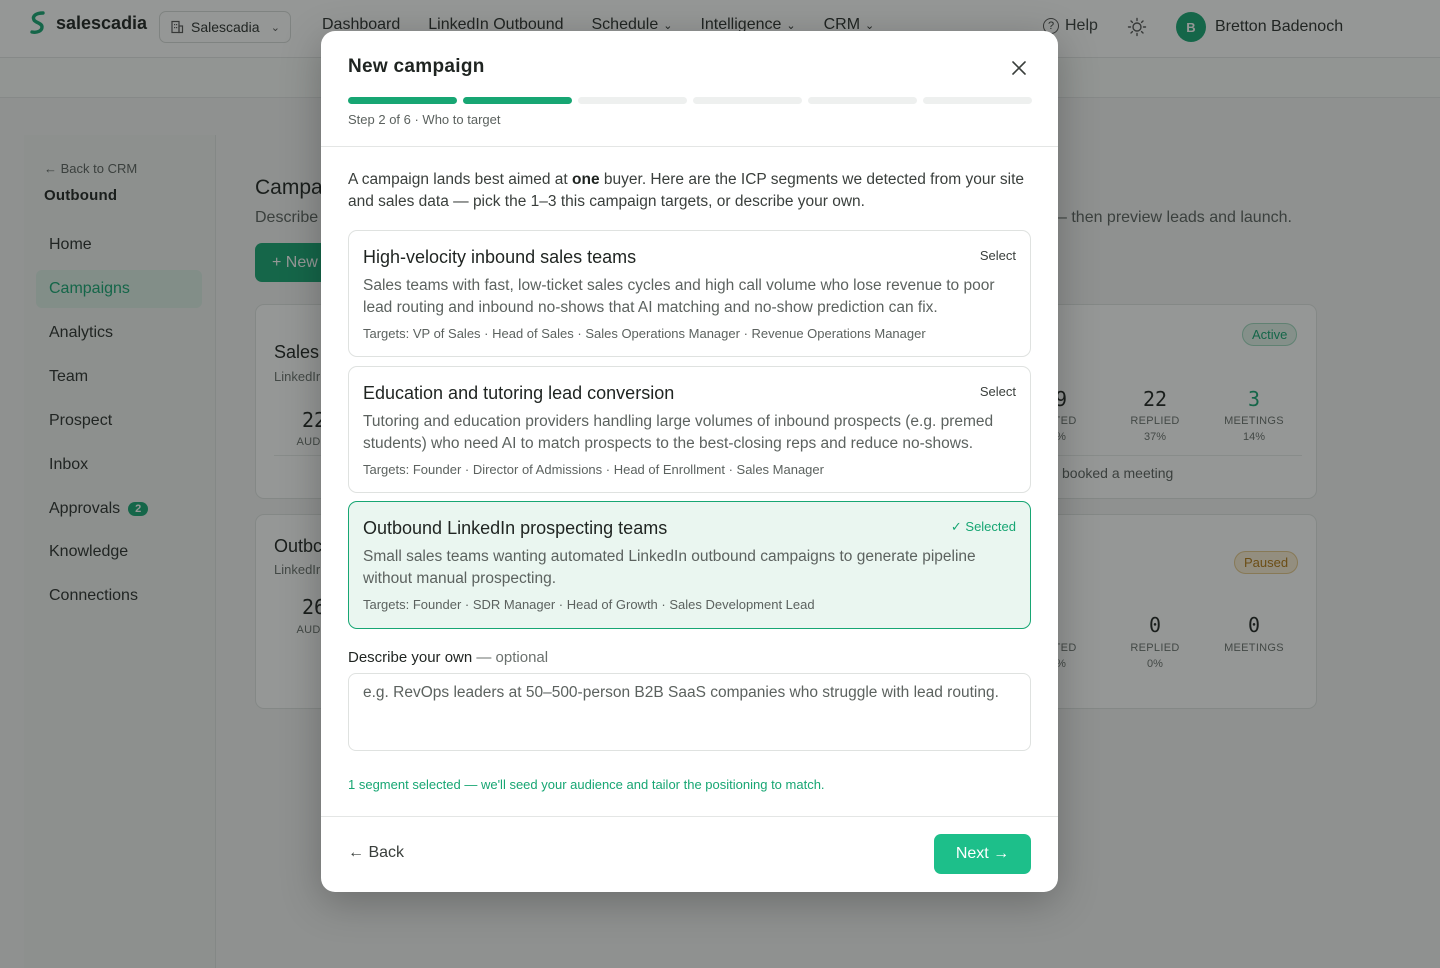 The width and height of the screenshot is (1440, 968). I want to click on close-button, so click(1019, 68).